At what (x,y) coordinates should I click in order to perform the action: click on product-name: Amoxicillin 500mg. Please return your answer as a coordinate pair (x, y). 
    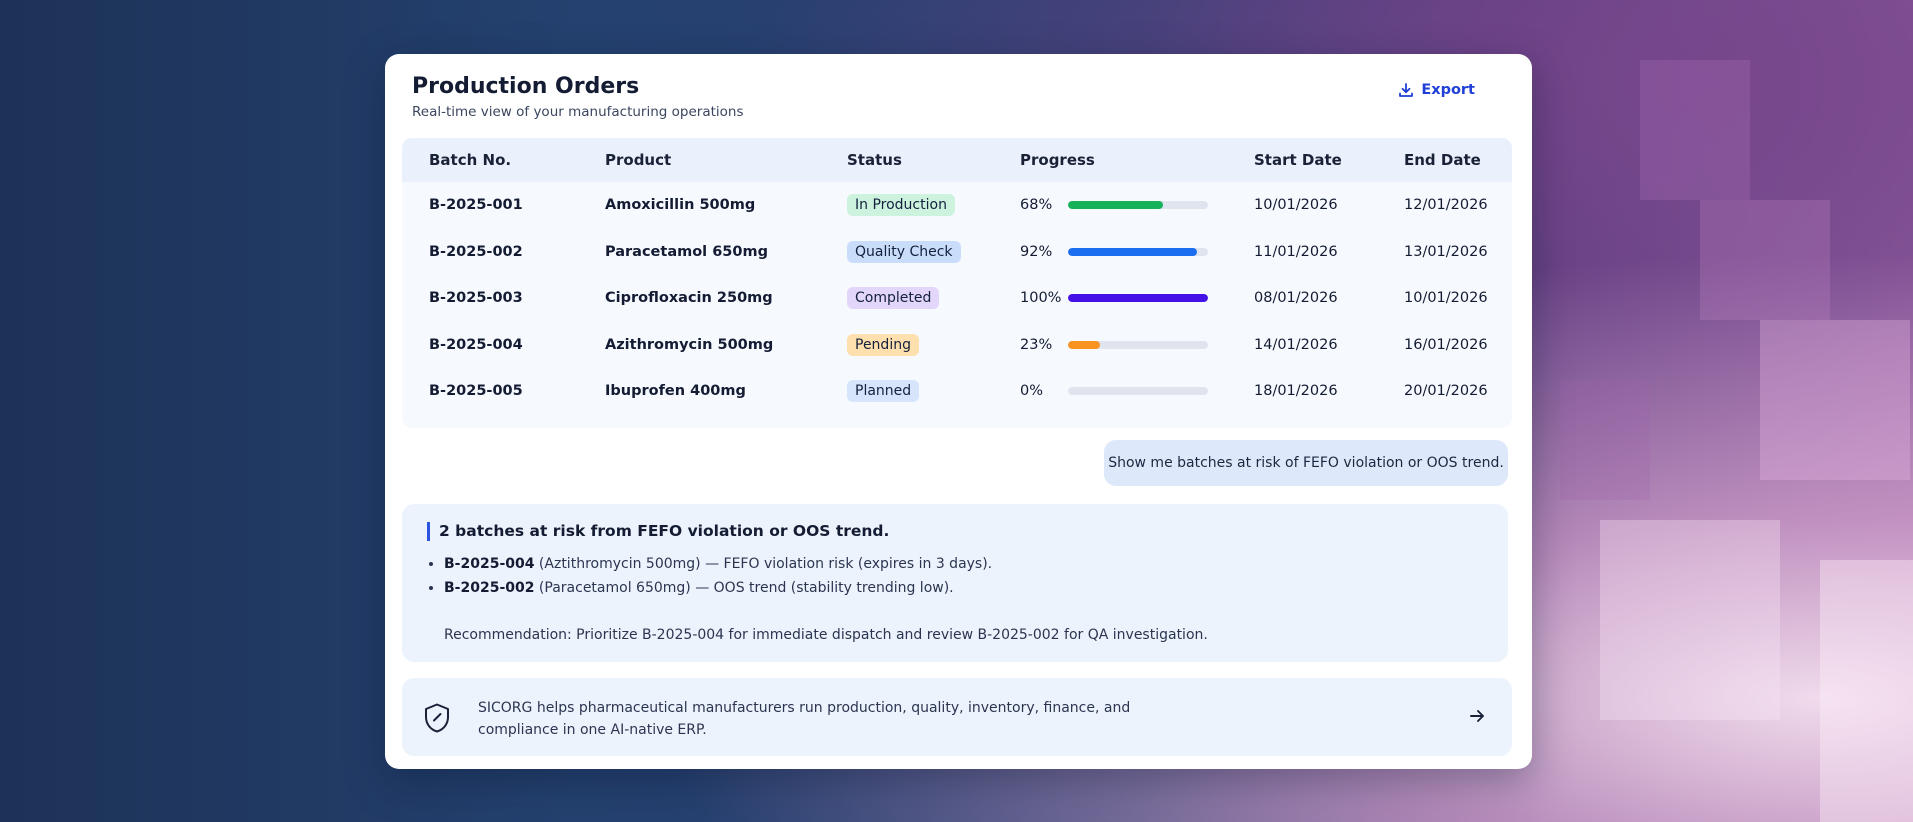
    Looking at the image, I should click on (680, 205).